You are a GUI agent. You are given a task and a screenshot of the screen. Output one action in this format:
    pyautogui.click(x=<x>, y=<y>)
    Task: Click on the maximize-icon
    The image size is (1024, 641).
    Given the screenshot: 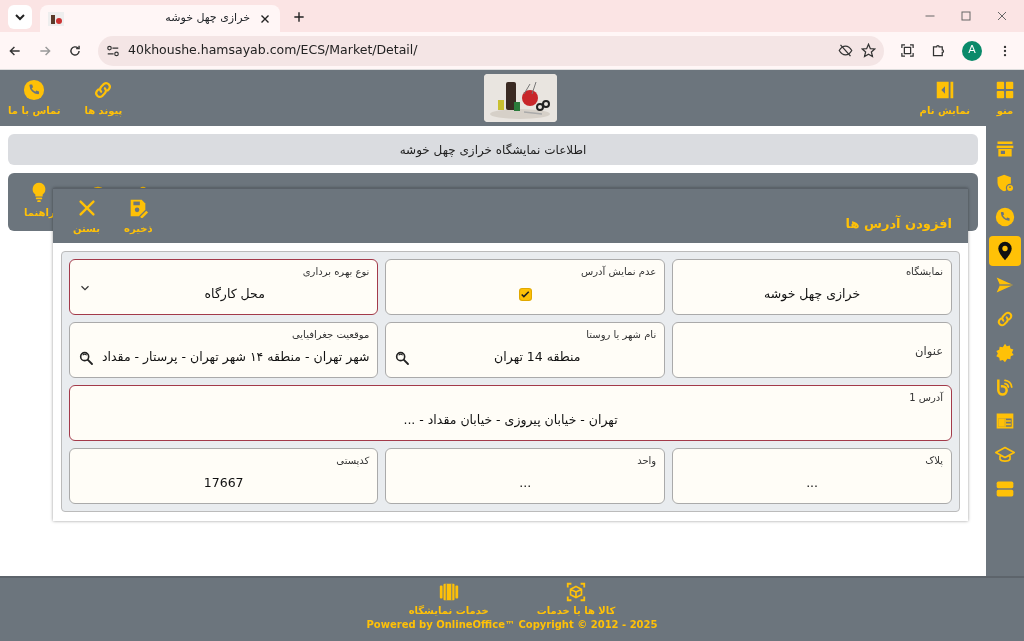 What is the action you would take?
    pyautogui.click(x=966, y=16)
    